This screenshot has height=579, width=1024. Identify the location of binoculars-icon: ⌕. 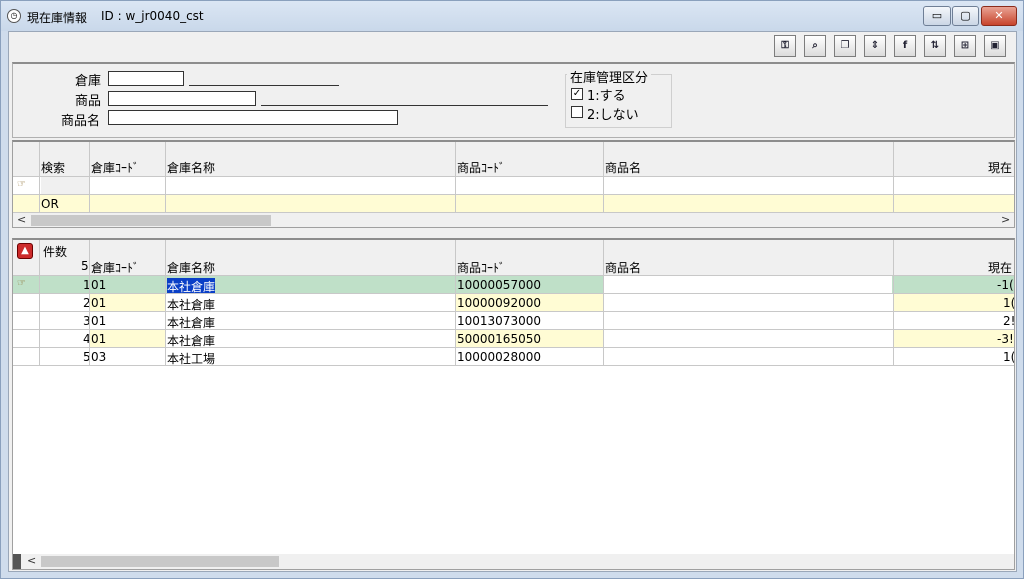
(815, 46).